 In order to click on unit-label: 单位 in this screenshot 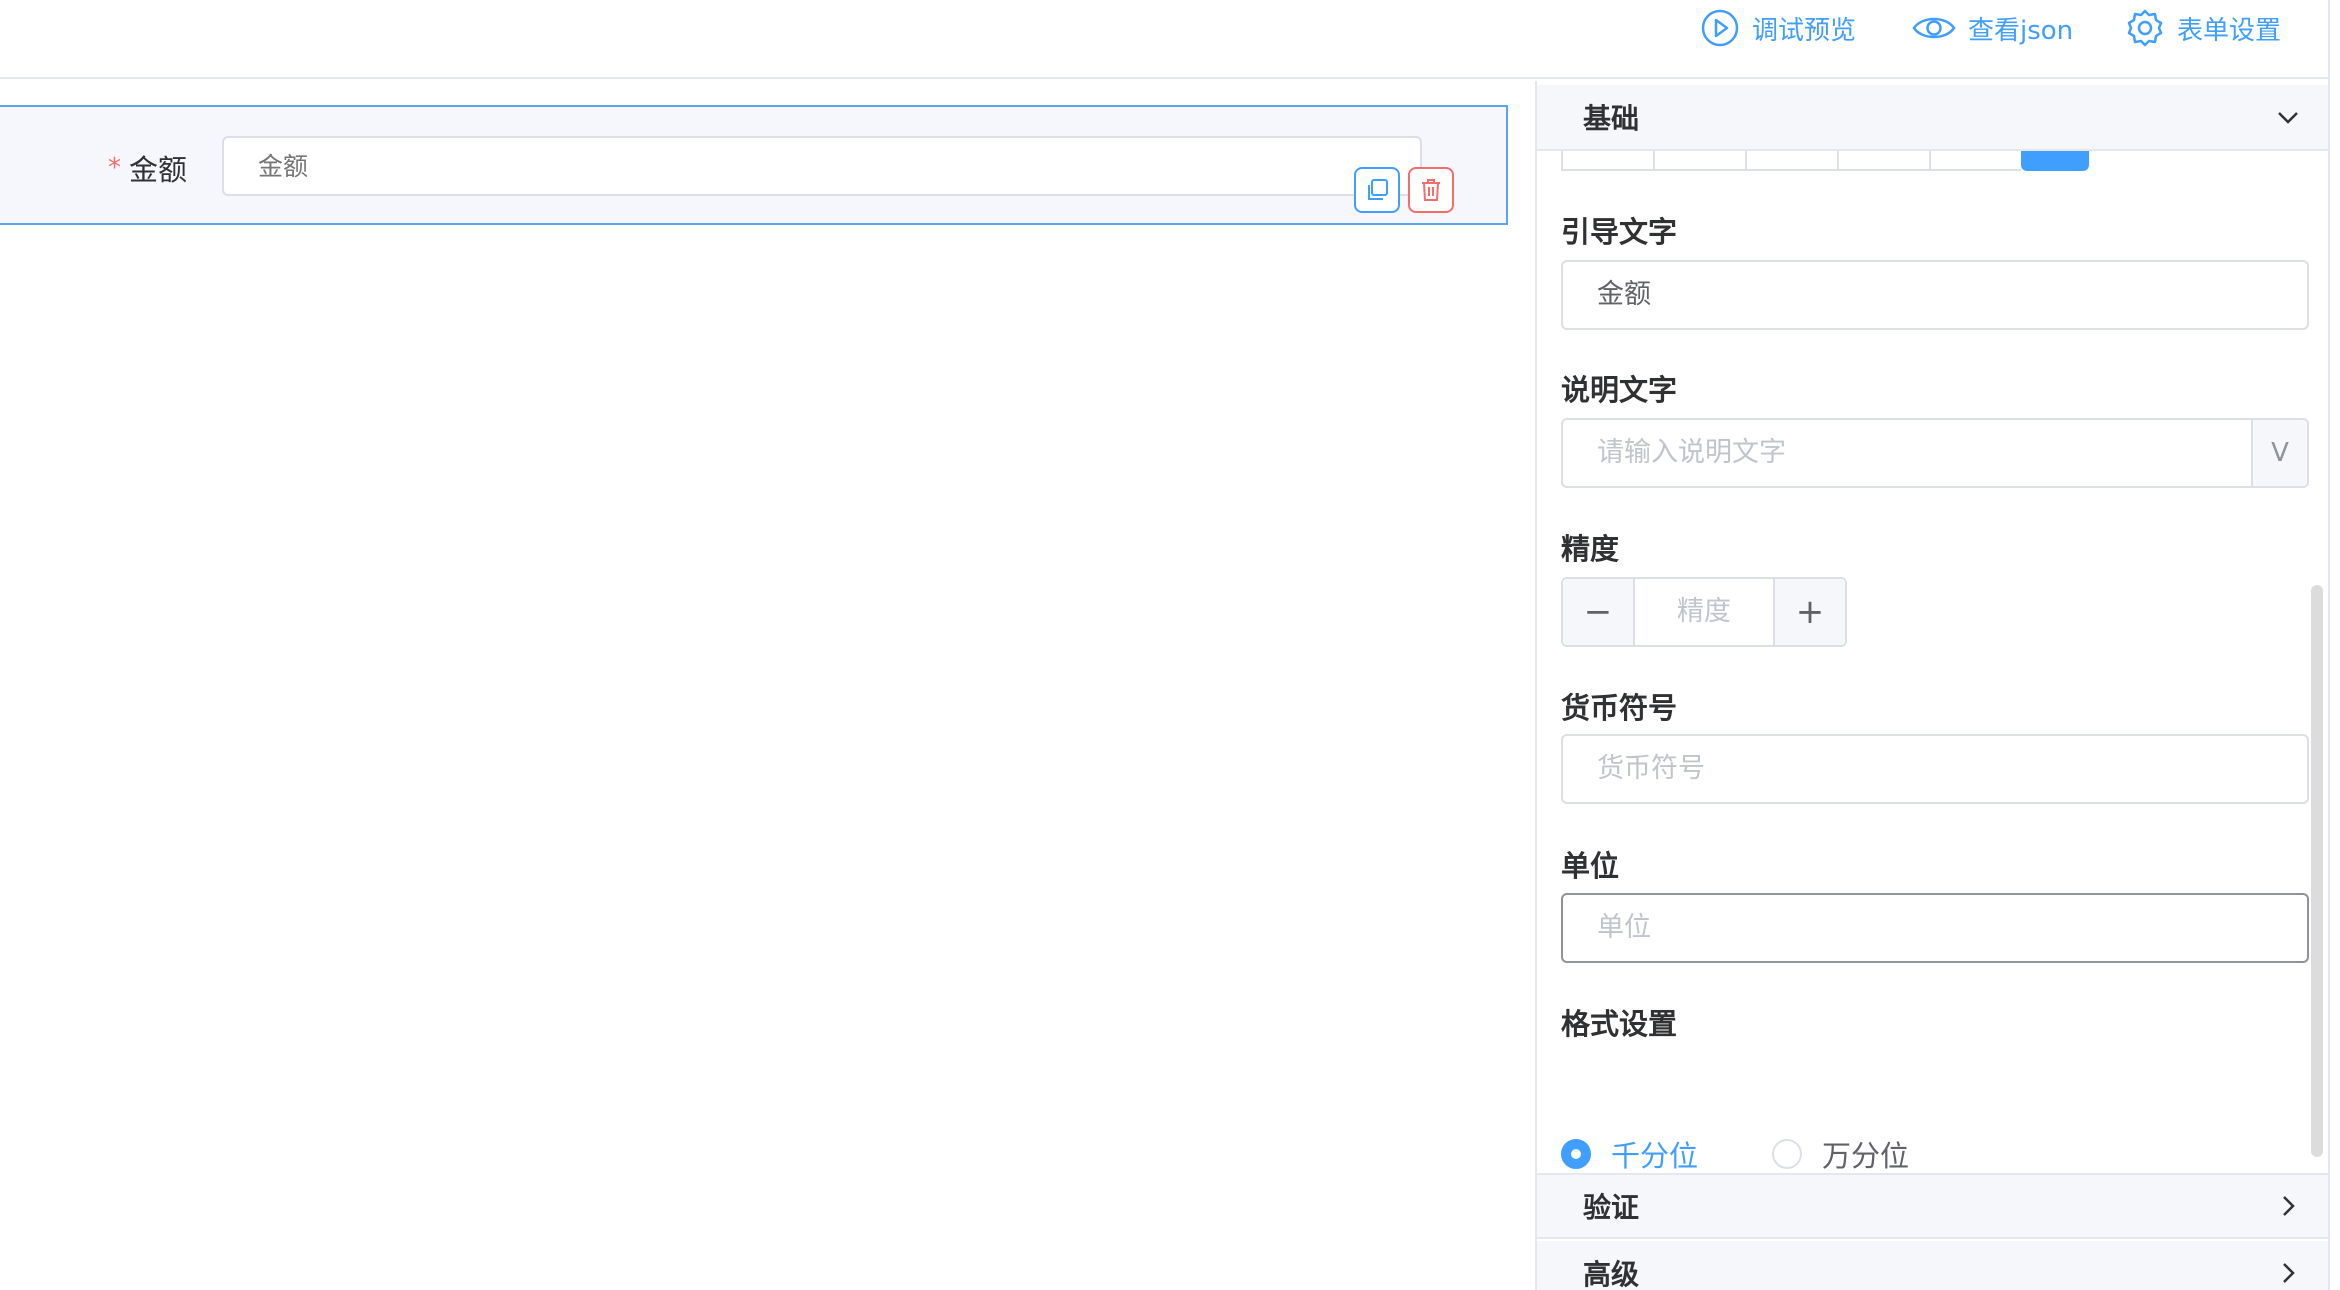, I will do `click(1590, 866)`.